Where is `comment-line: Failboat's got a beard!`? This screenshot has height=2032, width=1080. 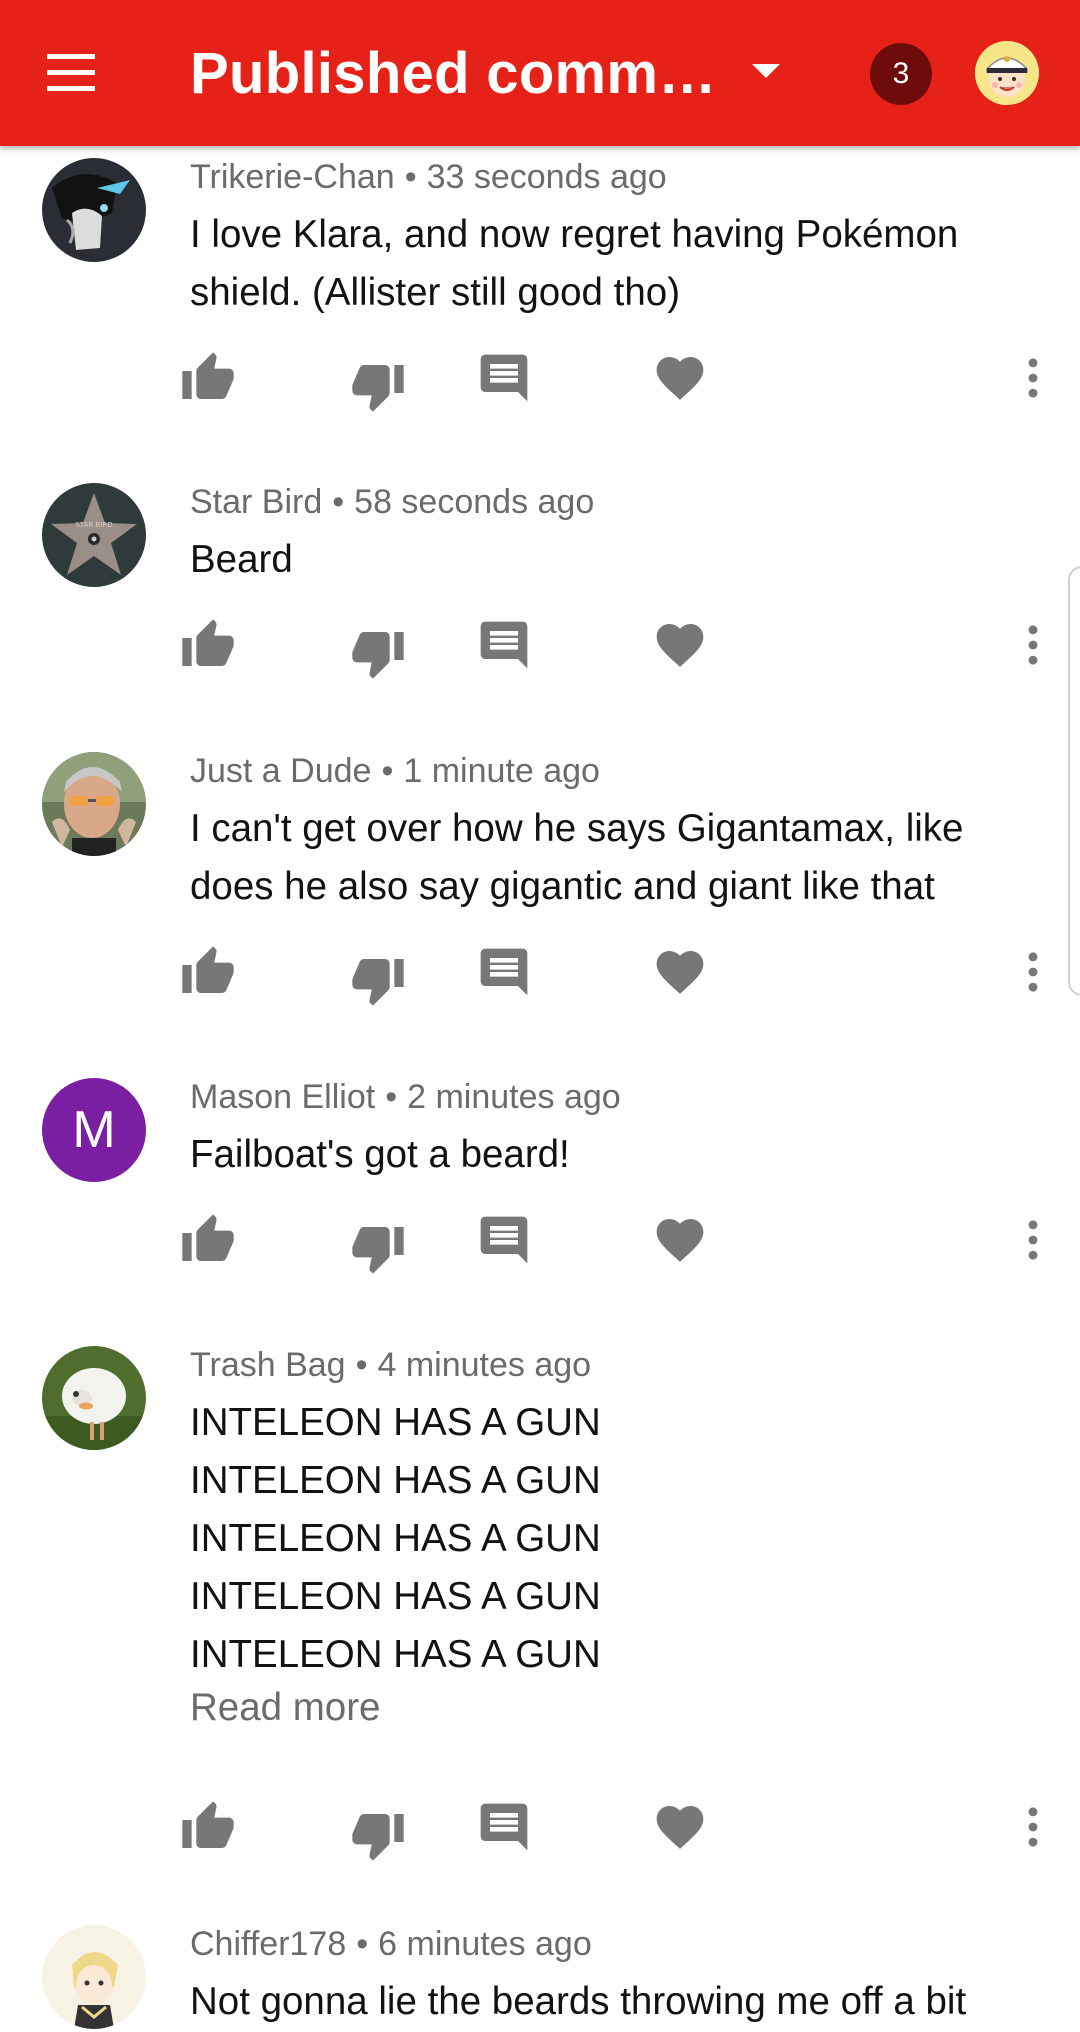 comment-line: Failboat's got a beard! is located at coordinates (380, 1154).